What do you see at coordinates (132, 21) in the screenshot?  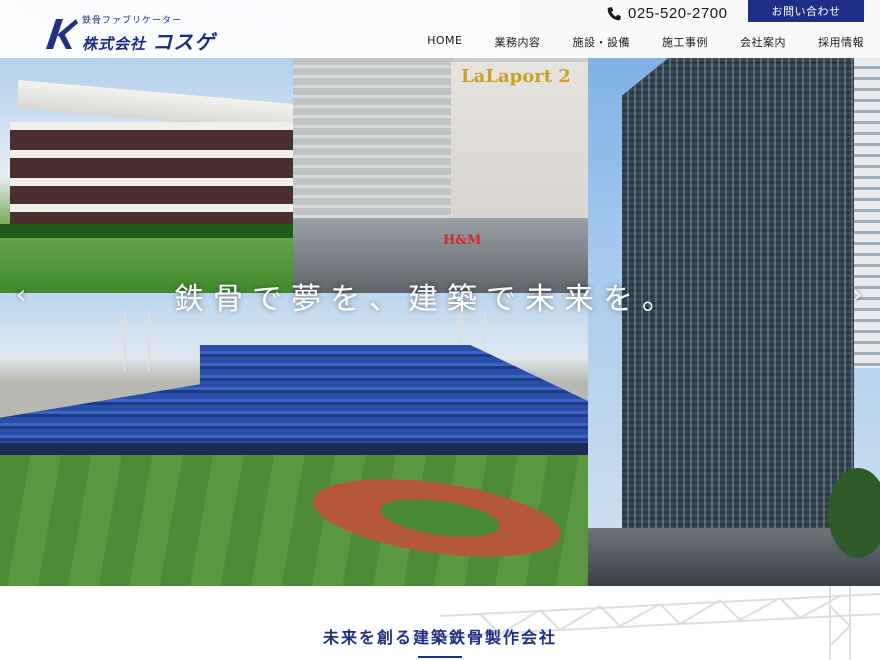 I see `brand-tagline: 鉄骨ファブリケーター` at bounding box center [132, 21].